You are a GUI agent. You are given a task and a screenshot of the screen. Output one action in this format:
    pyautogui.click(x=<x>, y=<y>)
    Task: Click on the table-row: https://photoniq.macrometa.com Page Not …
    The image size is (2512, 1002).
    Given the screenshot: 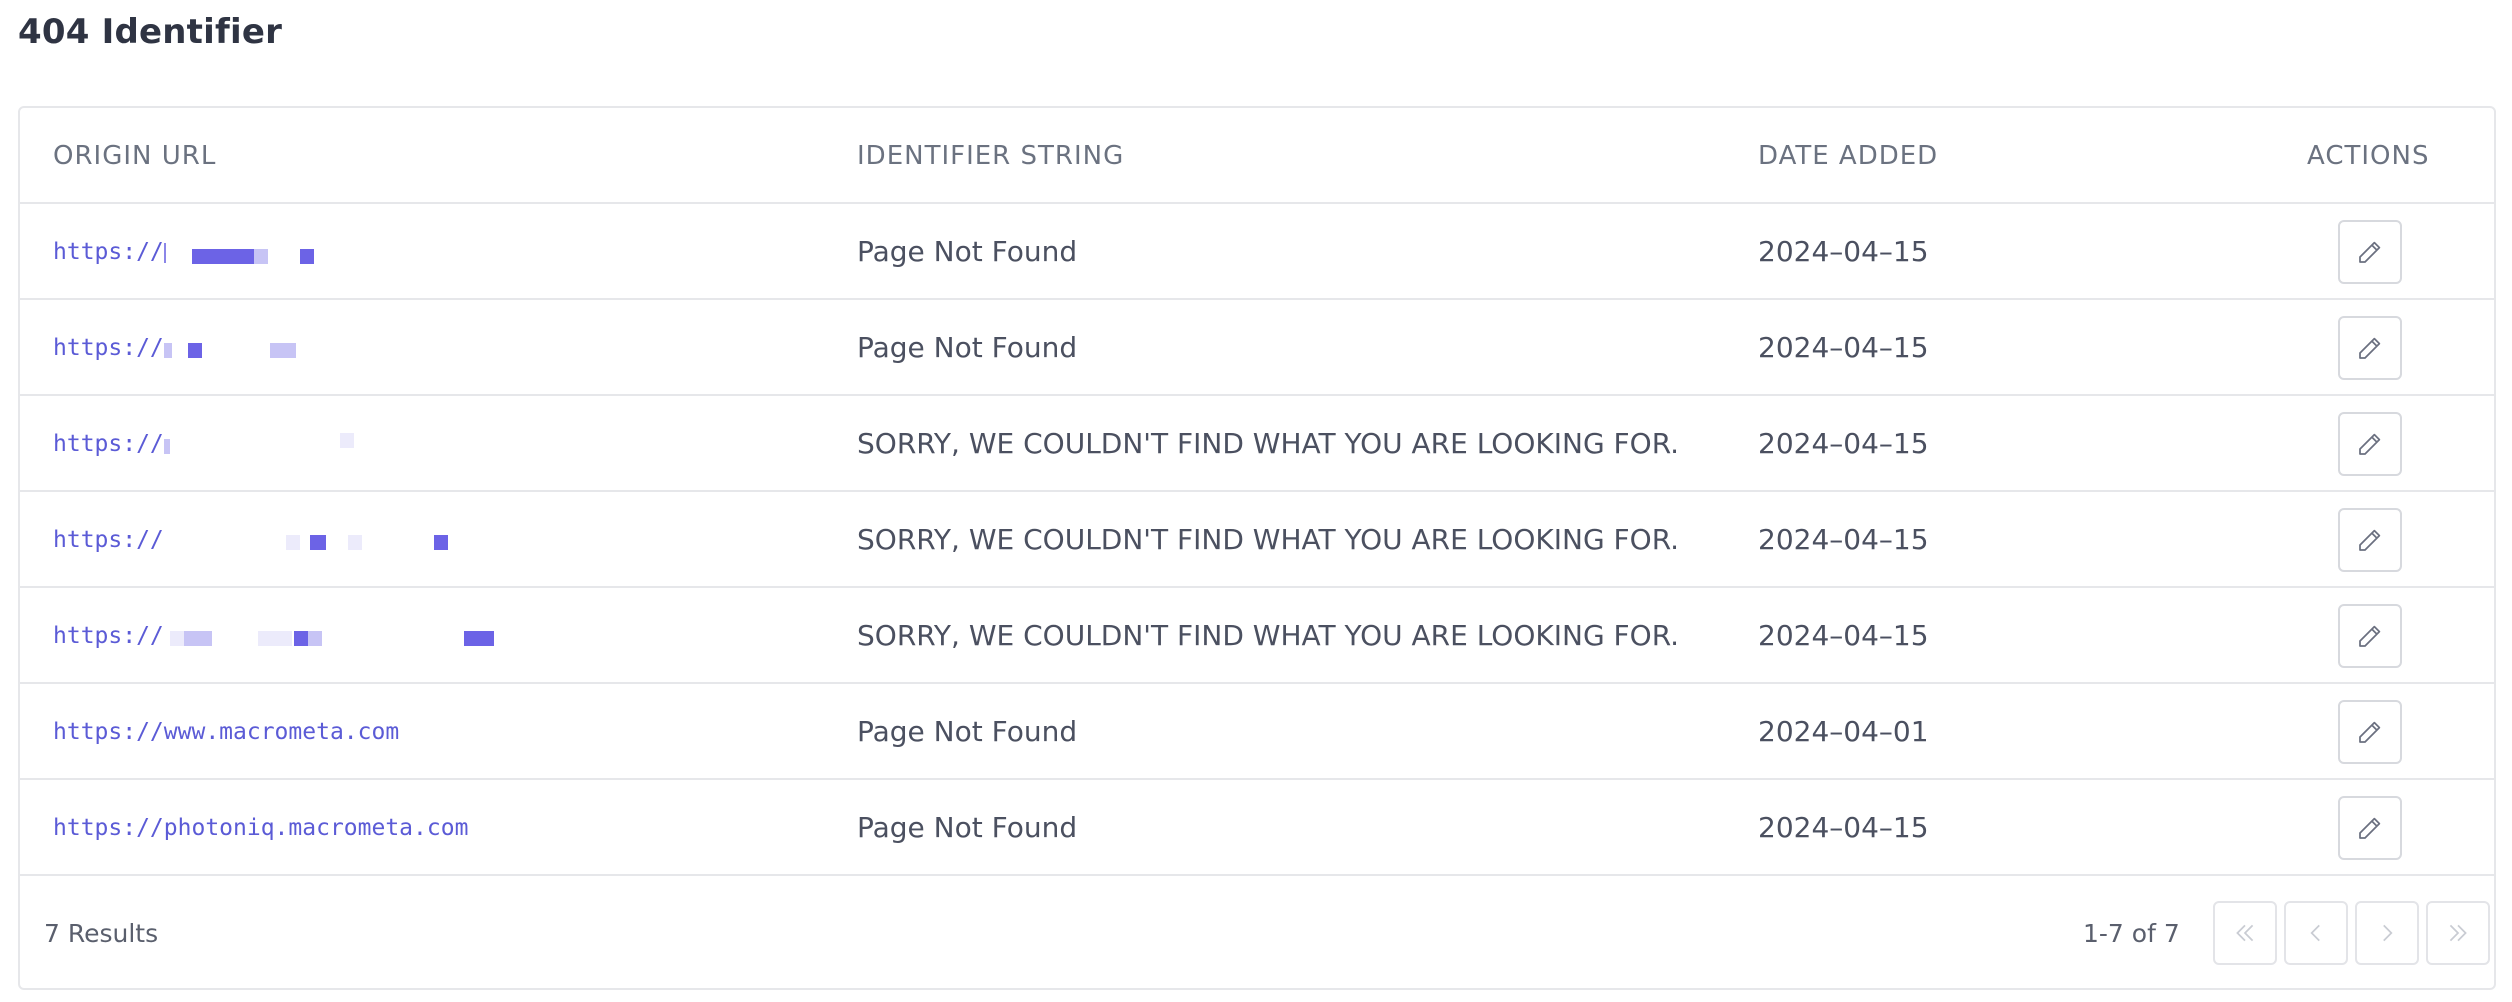 What is the action you would take?
    pyautogui.click(x=1257, y=828)
    